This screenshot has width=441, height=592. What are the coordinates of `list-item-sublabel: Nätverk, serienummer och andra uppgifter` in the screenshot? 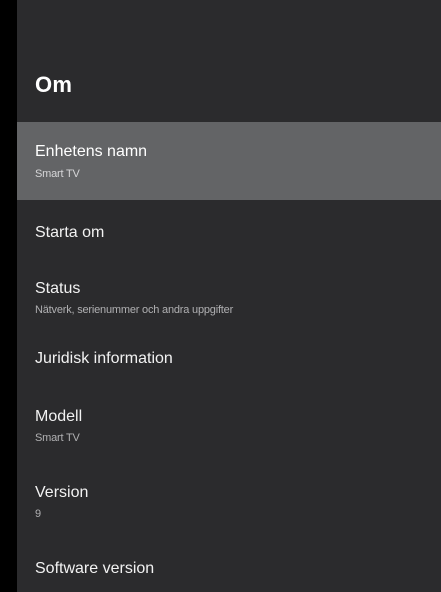 It's located at (134, 310).